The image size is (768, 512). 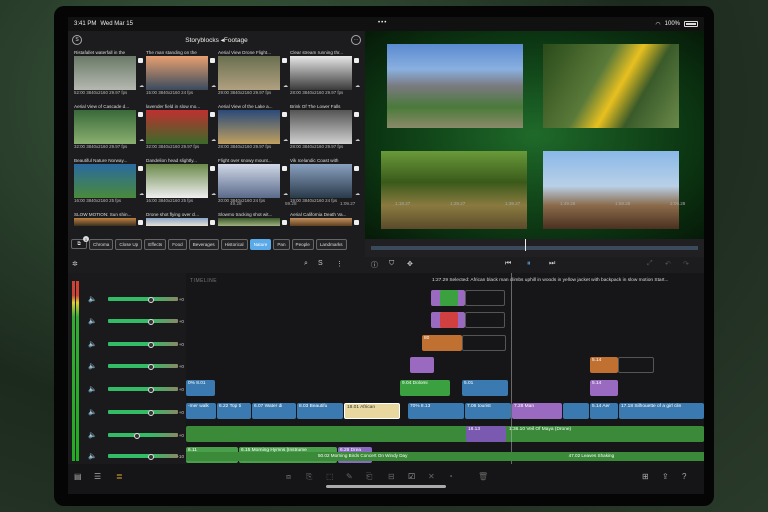 I want to click on storyblocks-icon: S, so click(x=320, y=263).